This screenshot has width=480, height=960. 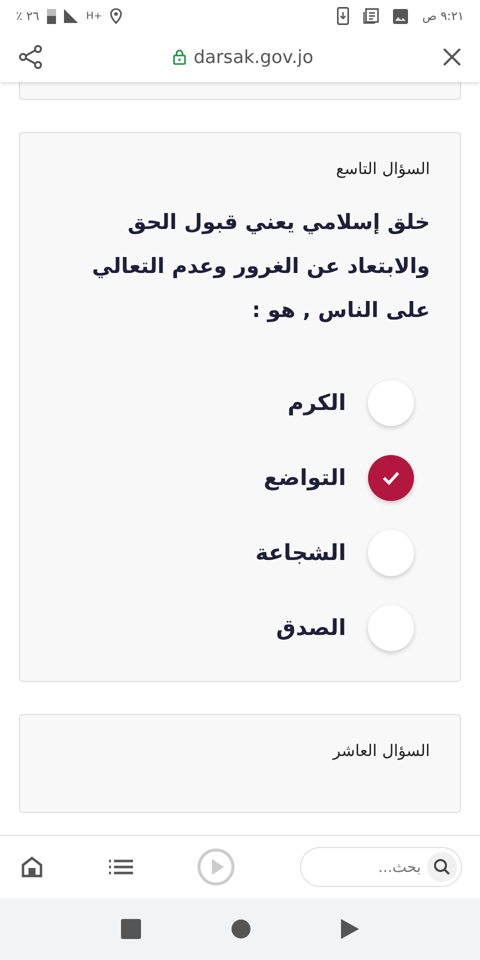 What do you see at coordinates (94, 16) in the screenshot?
I see `network-type: H+` at bounding box center [94, 16].